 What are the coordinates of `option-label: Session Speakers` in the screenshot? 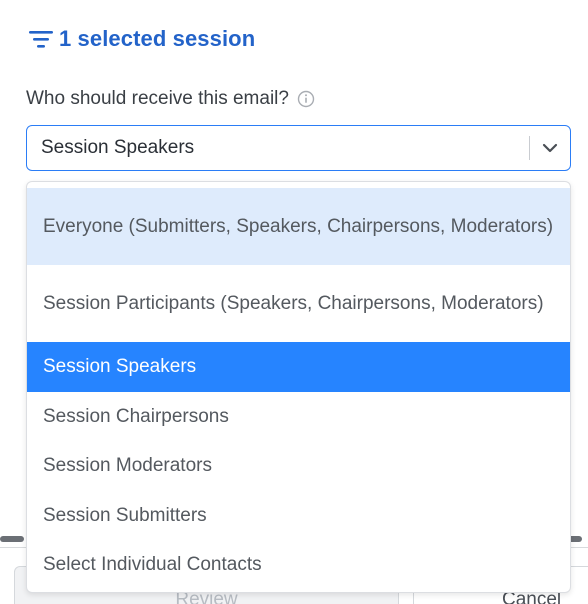 It's located at (120, 367).